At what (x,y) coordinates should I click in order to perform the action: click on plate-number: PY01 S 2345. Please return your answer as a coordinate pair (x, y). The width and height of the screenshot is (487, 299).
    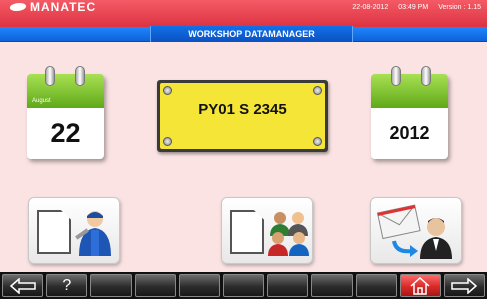
    Looking at the image, I should click on (242, 109).